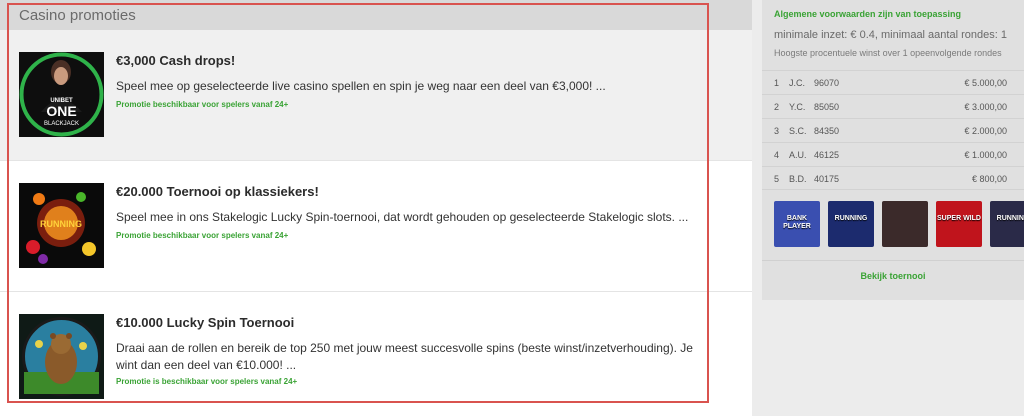  Describe the element at coordinates (61, 111) in the screenshot. I see `svg-text: ONE` at that location.